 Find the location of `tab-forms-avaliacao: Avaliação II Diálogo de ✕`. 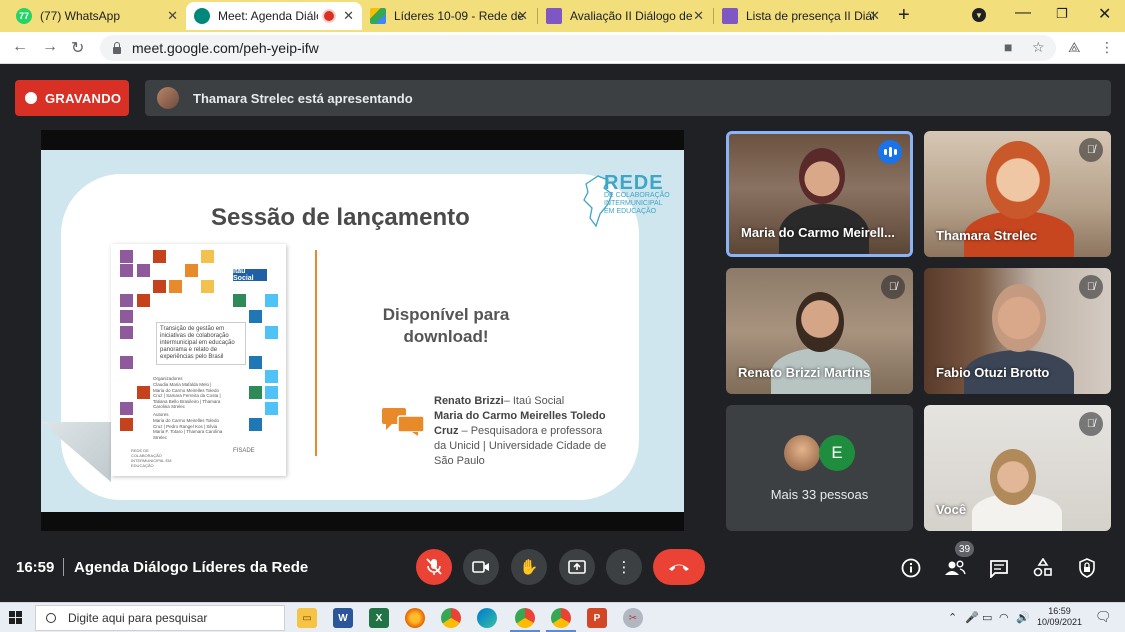

tab-forms-avaliacao: Avaliação II Diálogo de ✕ is located at coordinates (625, 16).